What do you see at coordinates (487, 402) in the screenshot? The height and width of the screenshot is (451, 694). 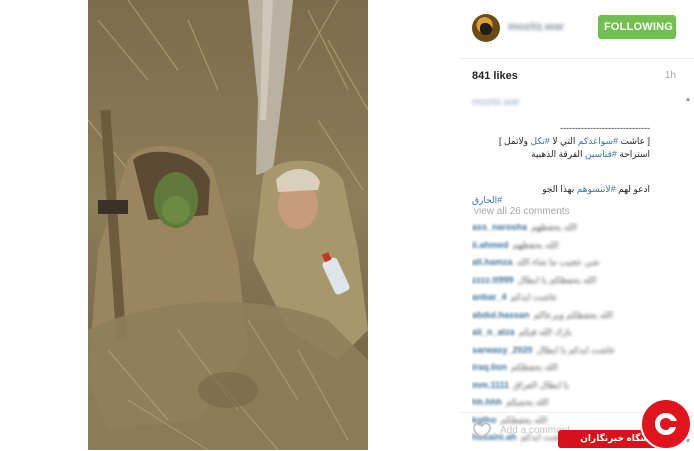 I see `comment-username: hh.hhh` at bounding box center [487, 402].